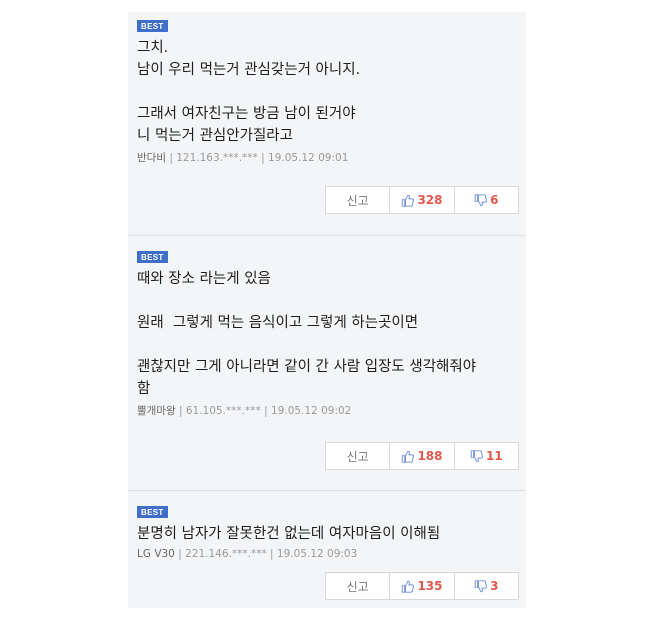 This screenshot has height=631, width=658. Describe the element at coordinates (289, 534) in the screenshot. I see `comment-line: 분명히 남자가 잘못한건 없는데 여자마음이 이해됨` at that location.